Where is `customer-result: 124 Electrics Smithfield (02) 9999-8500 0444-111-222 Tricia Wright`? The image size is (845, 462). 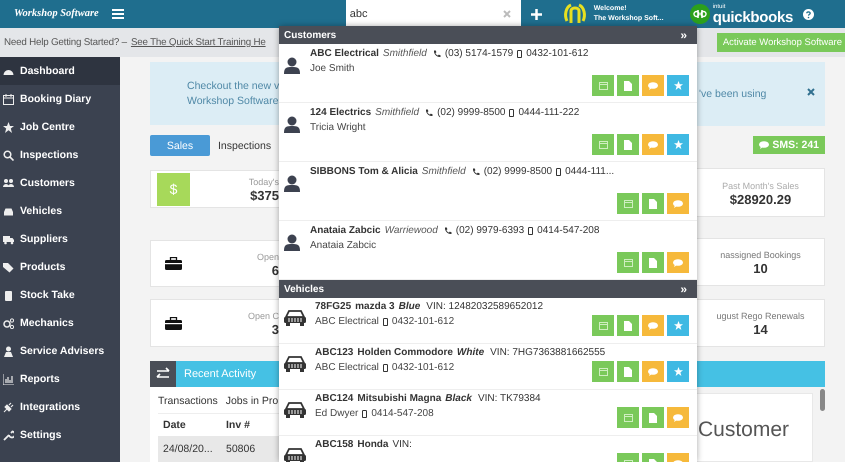 customer-result: 124 Electrics Smithfield (02) 9999-8500 0444-111-222 Tricia Wright is located at coordinates (488, 132).